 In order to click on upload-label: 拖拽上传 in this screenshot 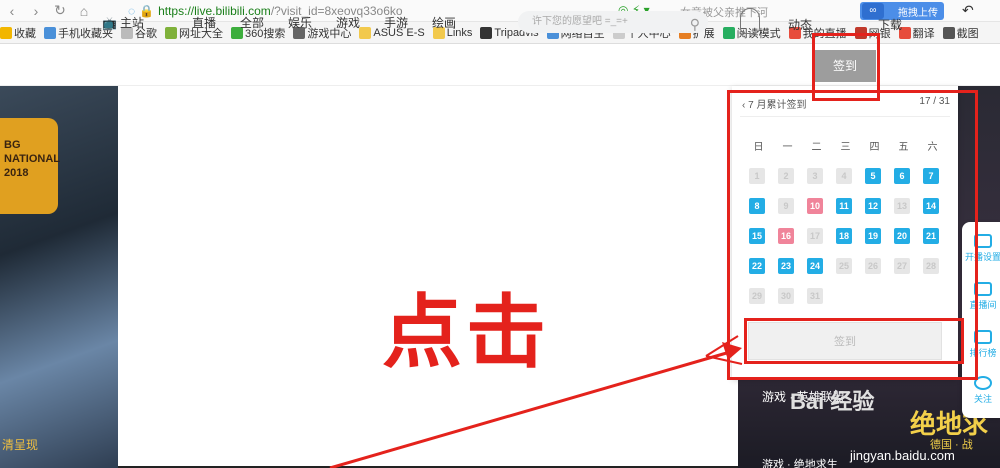, I will do `click(918, 13)`.